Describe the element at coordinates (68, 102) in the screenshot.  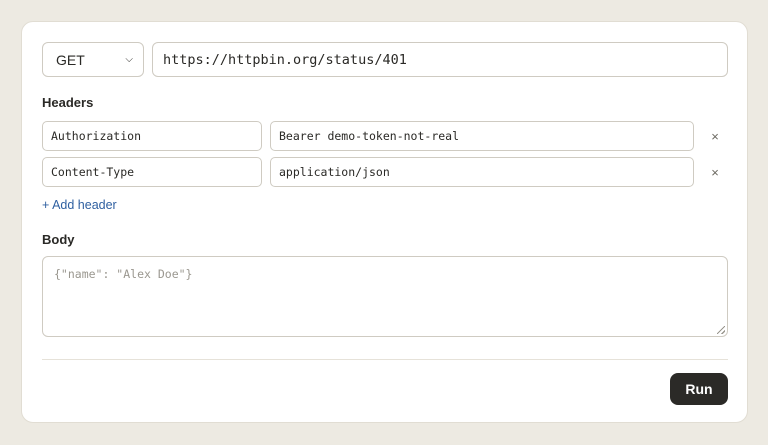
I see `headers-label: Headers` at that location.